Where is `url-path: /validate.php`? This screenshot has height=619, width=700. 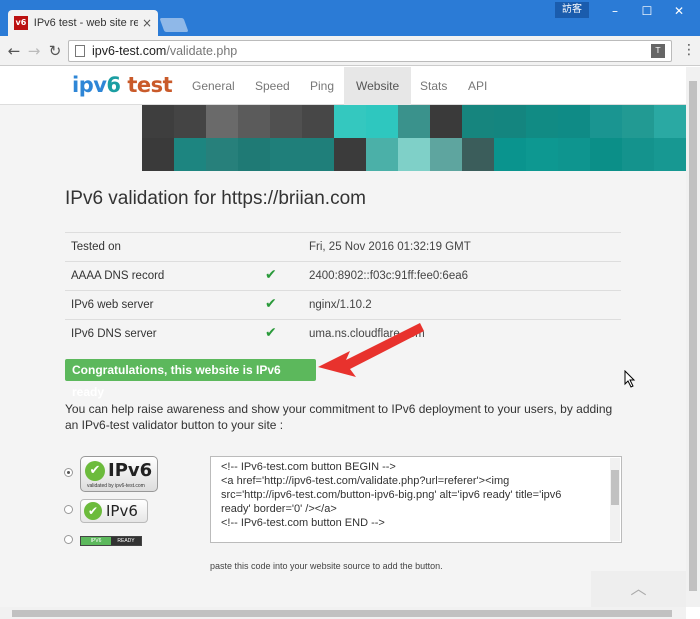 url-path: /validate.php is located at coordinates (202, 51).